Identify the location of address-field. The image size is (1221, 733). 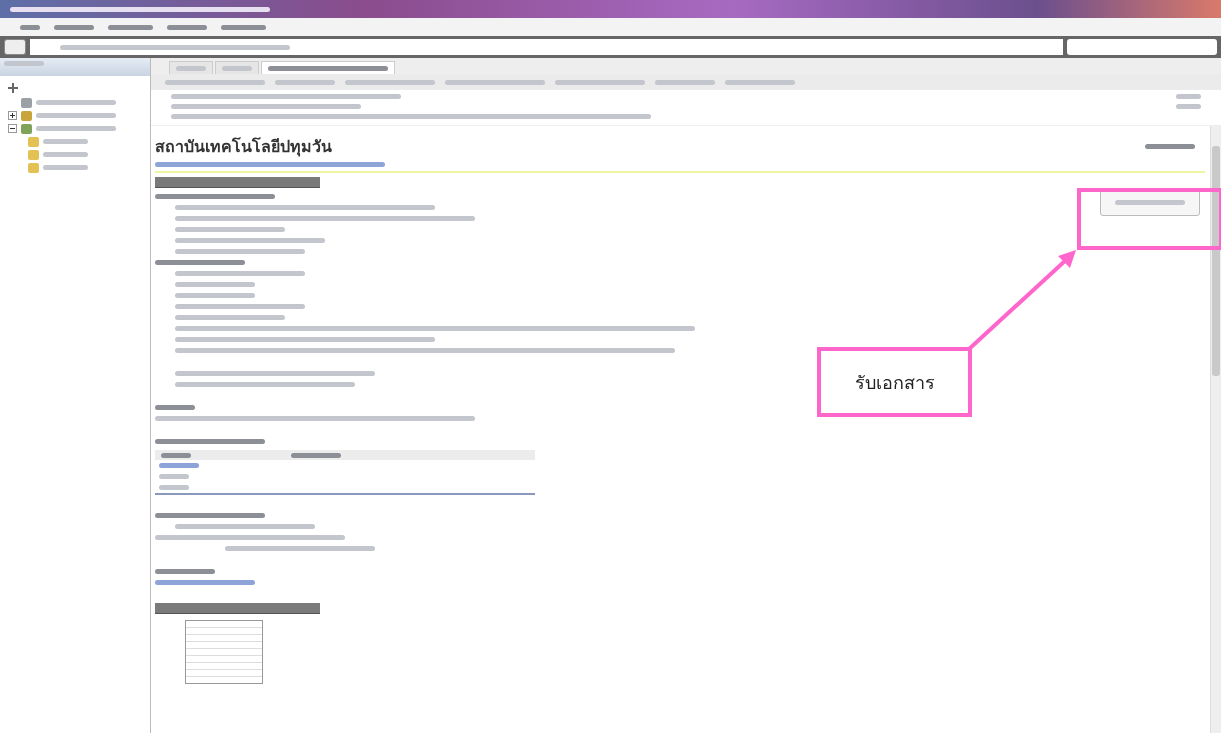
(546, 47).